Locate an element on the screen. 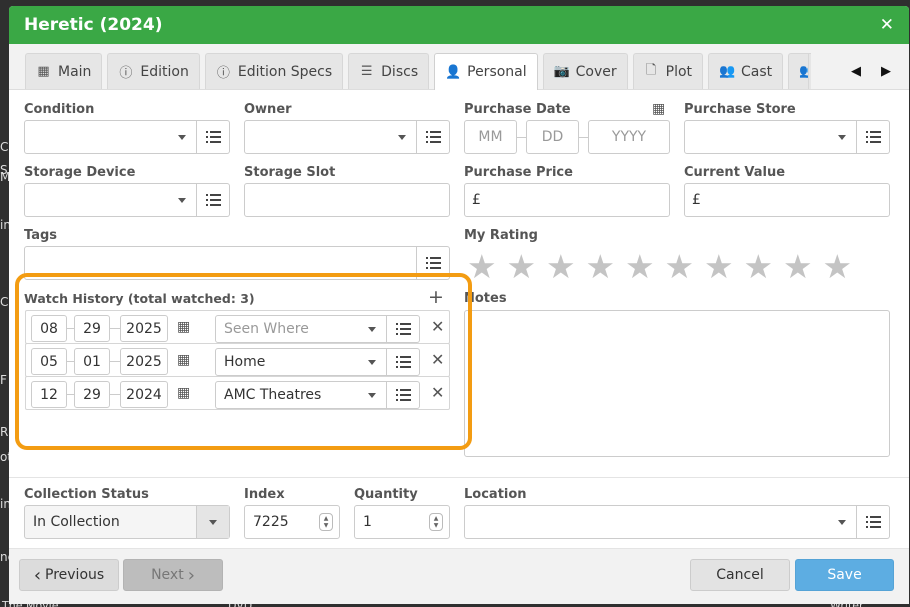 The height and width of the screenshot is (607, 910). index-input: 7225 ▲ ▼ is located at coordinates (292, 522).